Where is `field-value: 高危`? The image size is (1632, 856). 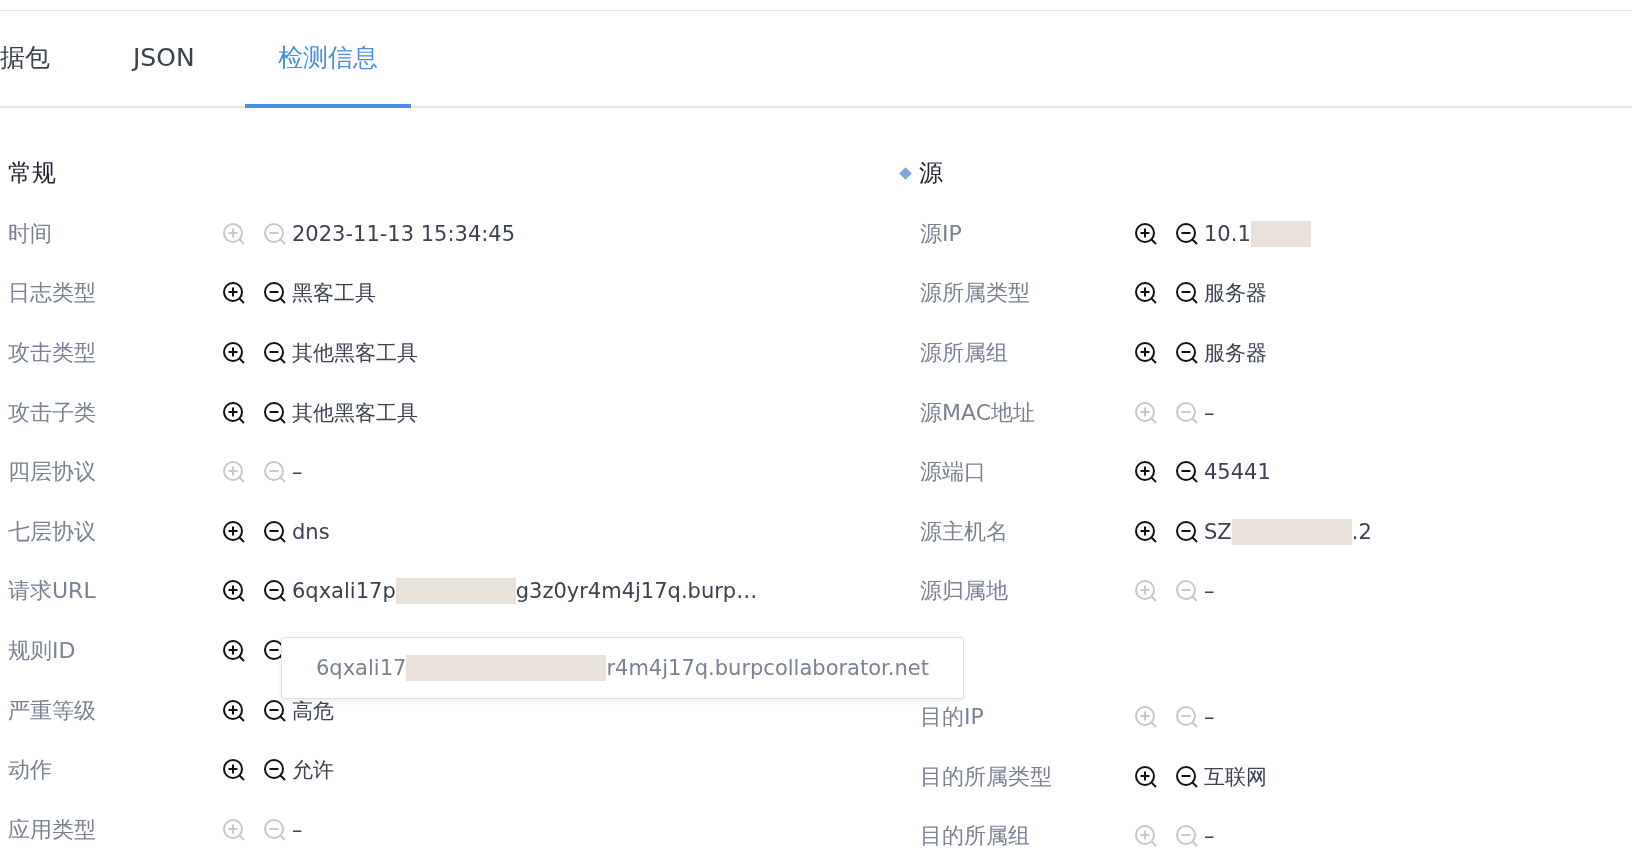
field-value: 高危 is located at coordinates (313, 711).